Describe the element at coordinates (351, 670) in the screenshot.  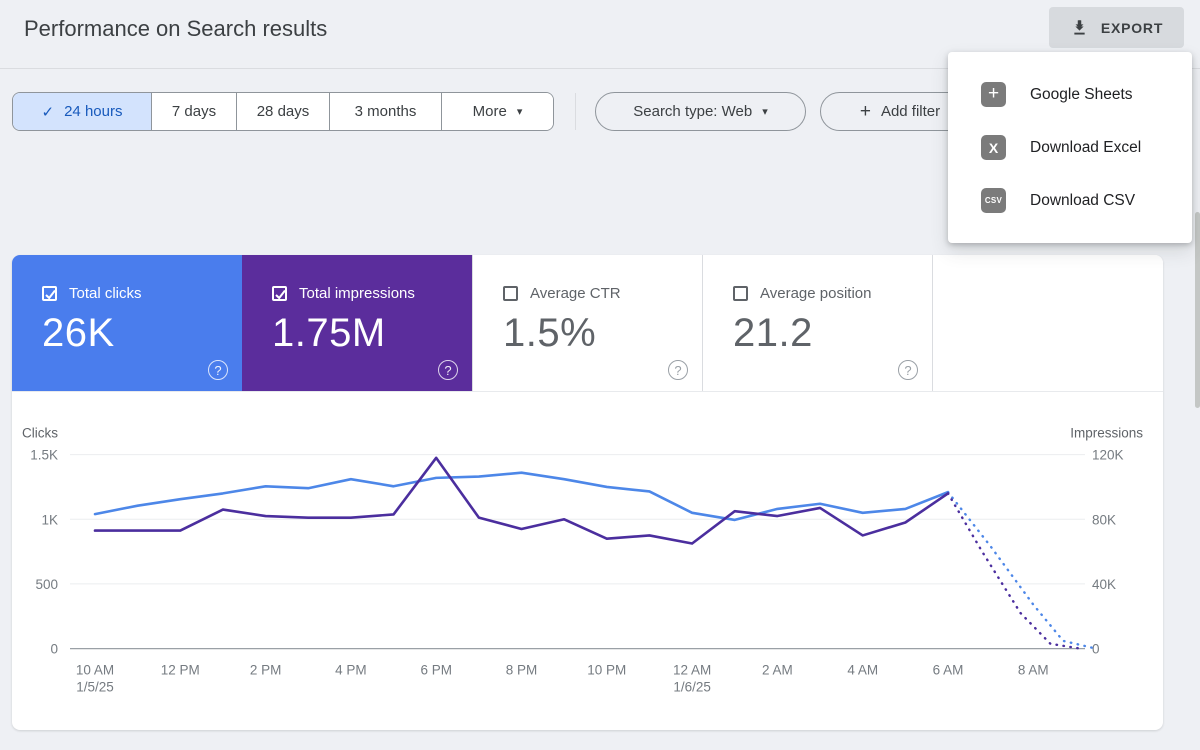
I see `svg-text: 4 PM` at that location.